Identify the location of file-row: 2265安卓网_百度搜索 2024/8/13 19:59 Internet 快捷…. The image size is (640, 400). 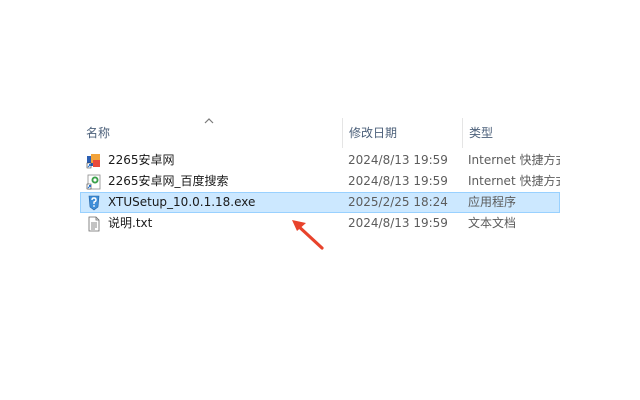
(320, 181).